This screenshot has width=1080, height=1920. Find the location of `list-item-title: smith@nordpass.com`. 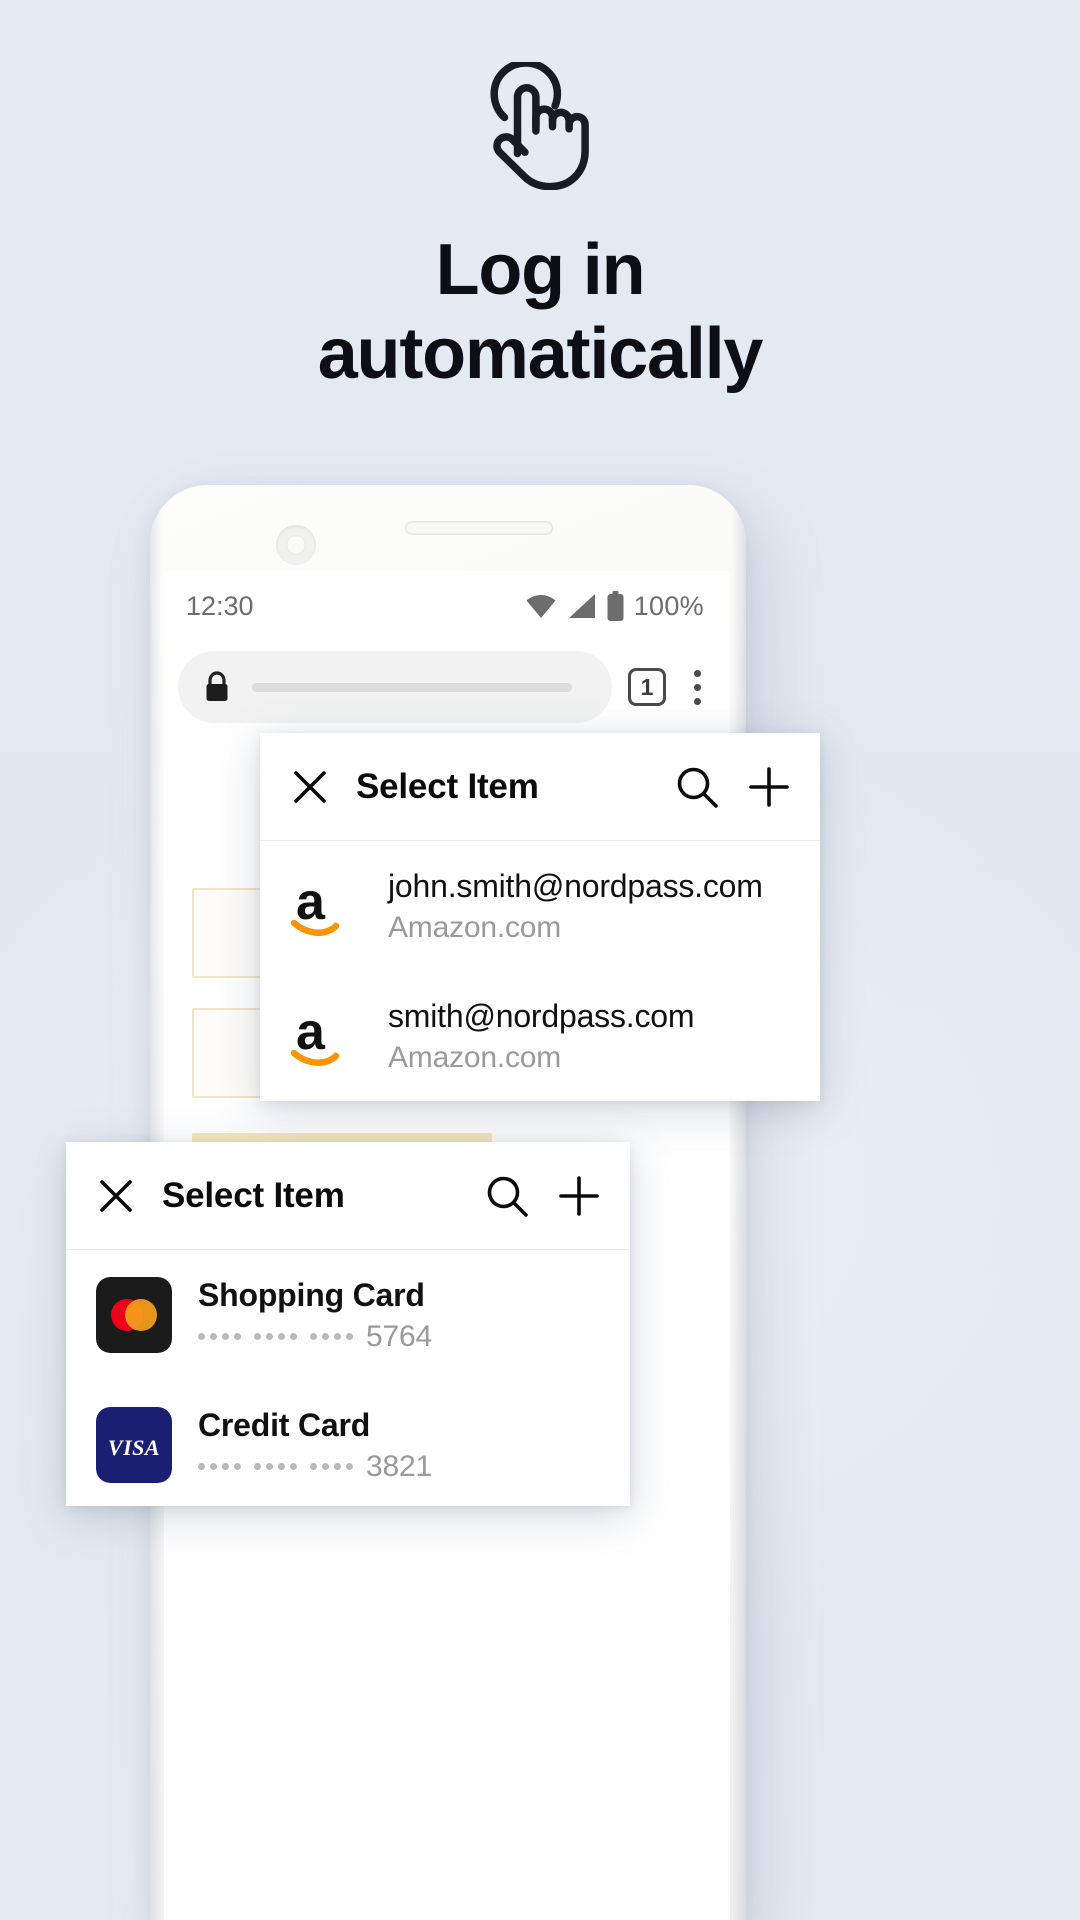

list-item-title: smith@nordpass.com is located at coordinates (541, 1015).